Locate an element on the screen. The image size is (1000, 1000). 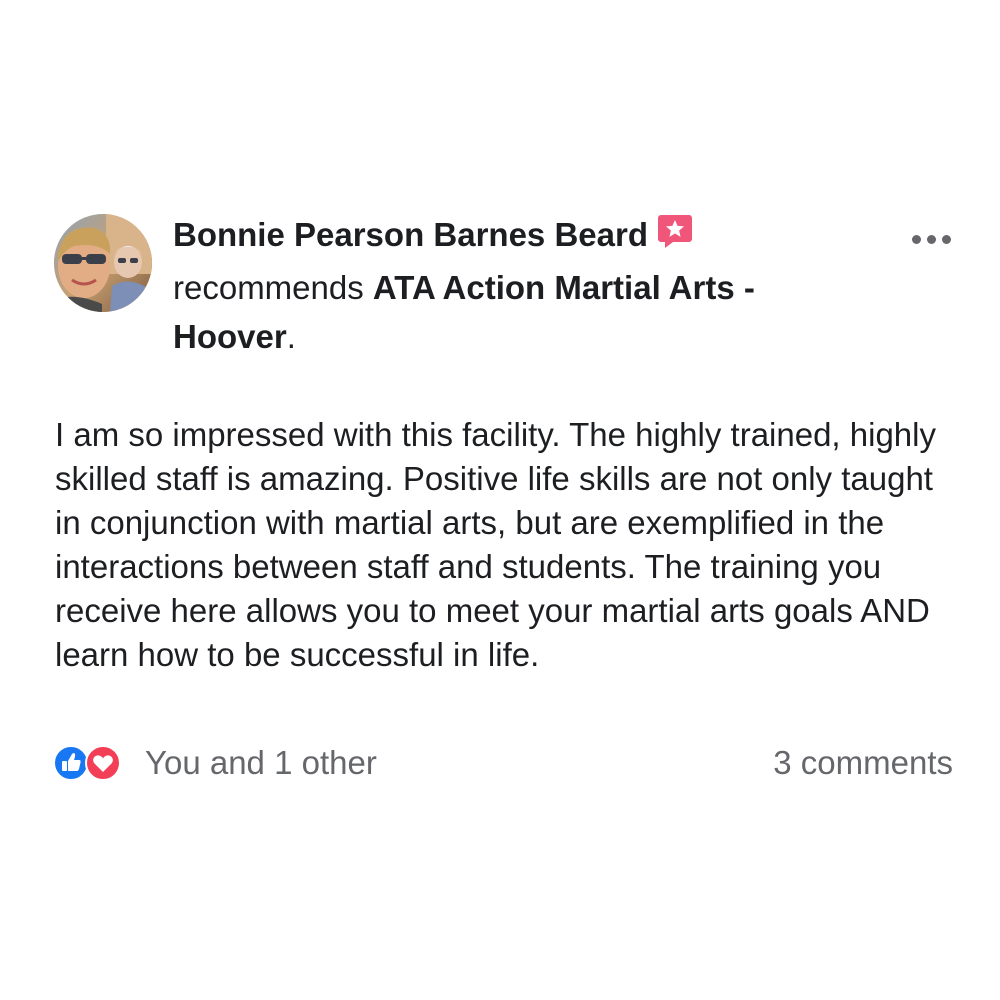
avatar-photo is located at coordinates (103, 263).